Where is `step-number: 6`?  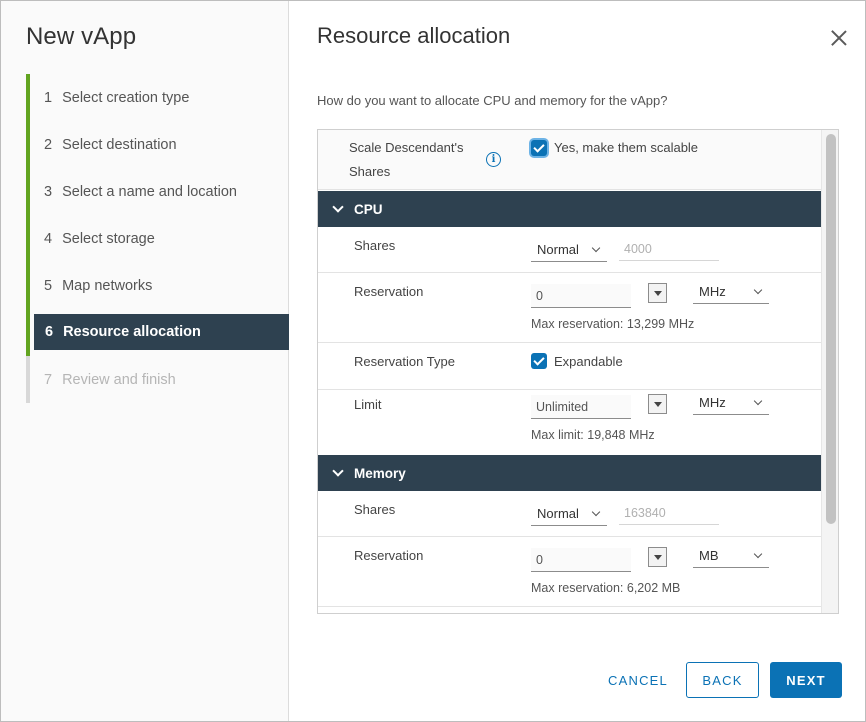
step-number: 6 is located at coordinates (49, 332).